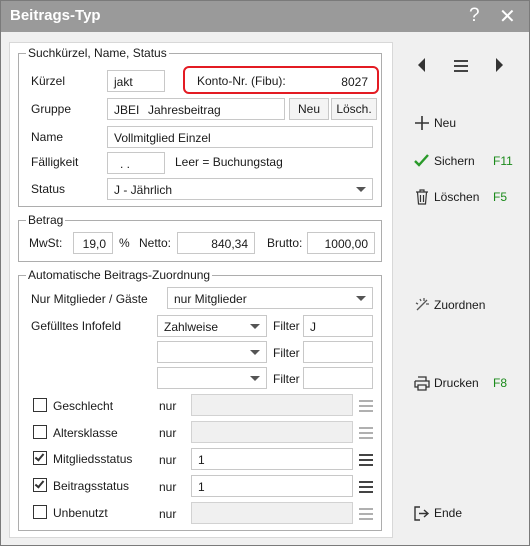 The image size is (530, 546). What do you see at coordinates (85, 433) in the screenshot?
I see `altersklasse-label: Altersklasse` at bounding box center [85, 433].